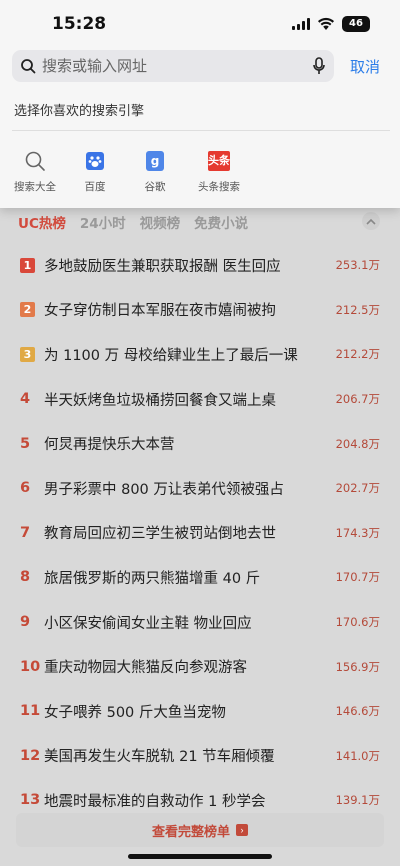 The height and width of the screenshot is (866, 400). What do you see at coordinates (357, 800) in the screenshot?
I see `item-heat: 139.1万` at bounding box center [357, 800].